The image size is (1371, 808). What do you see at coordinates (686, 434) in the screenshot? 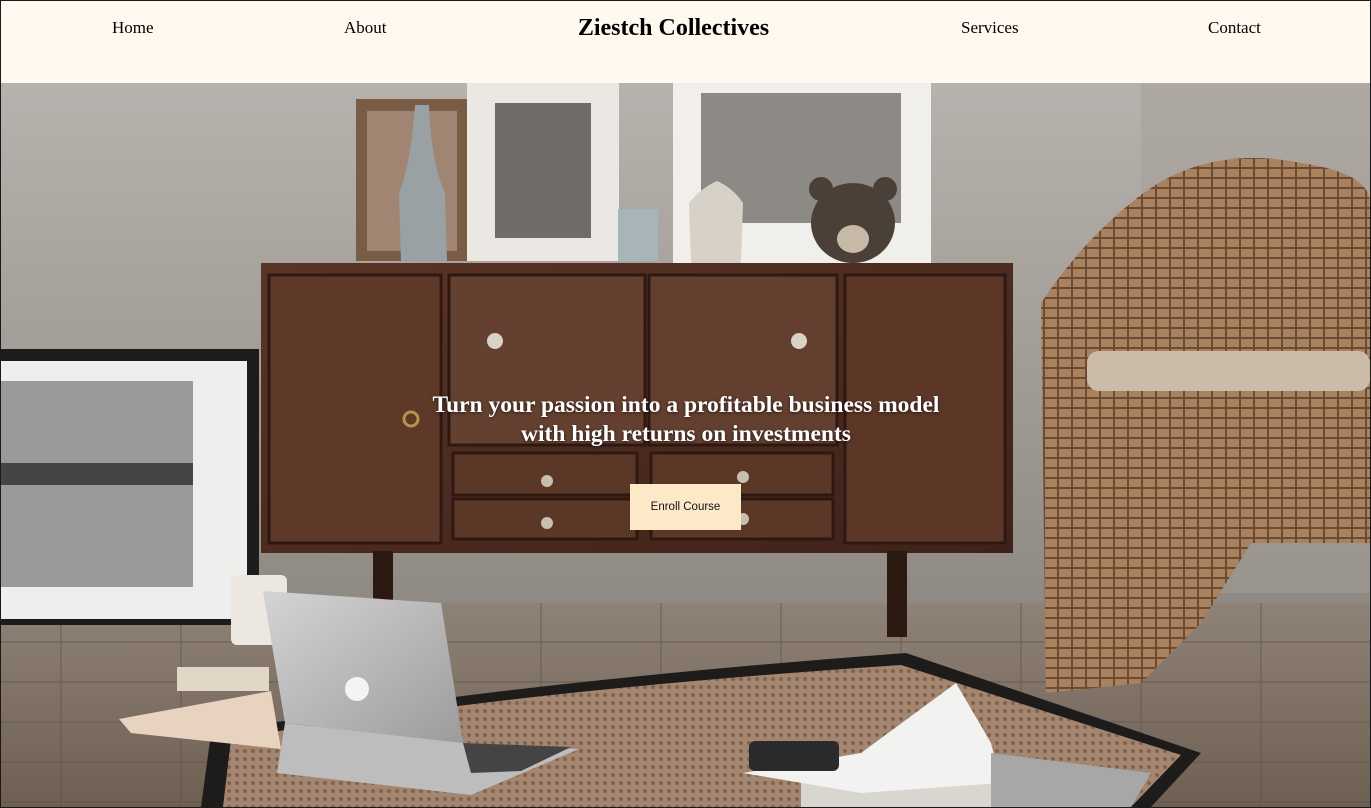
I see `hero-headline-line2: with high returns on investments` at bounding box center [686, 434].